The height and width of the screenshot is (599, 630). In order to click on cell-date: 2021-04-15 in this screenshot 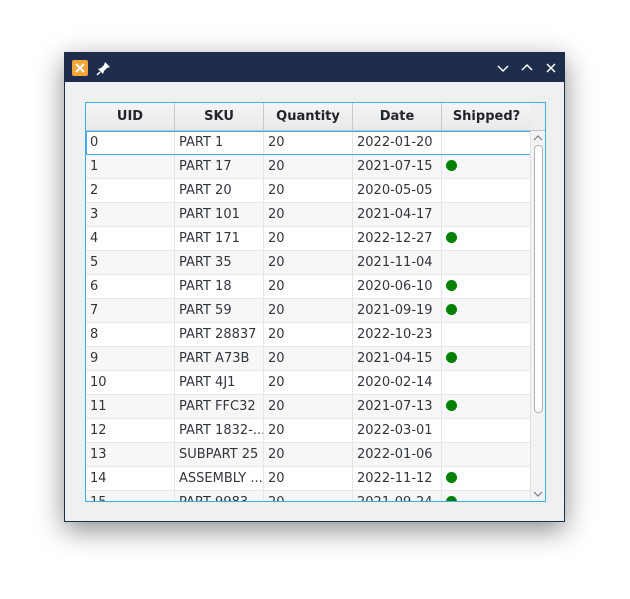, I will do `click(397, 358)`.